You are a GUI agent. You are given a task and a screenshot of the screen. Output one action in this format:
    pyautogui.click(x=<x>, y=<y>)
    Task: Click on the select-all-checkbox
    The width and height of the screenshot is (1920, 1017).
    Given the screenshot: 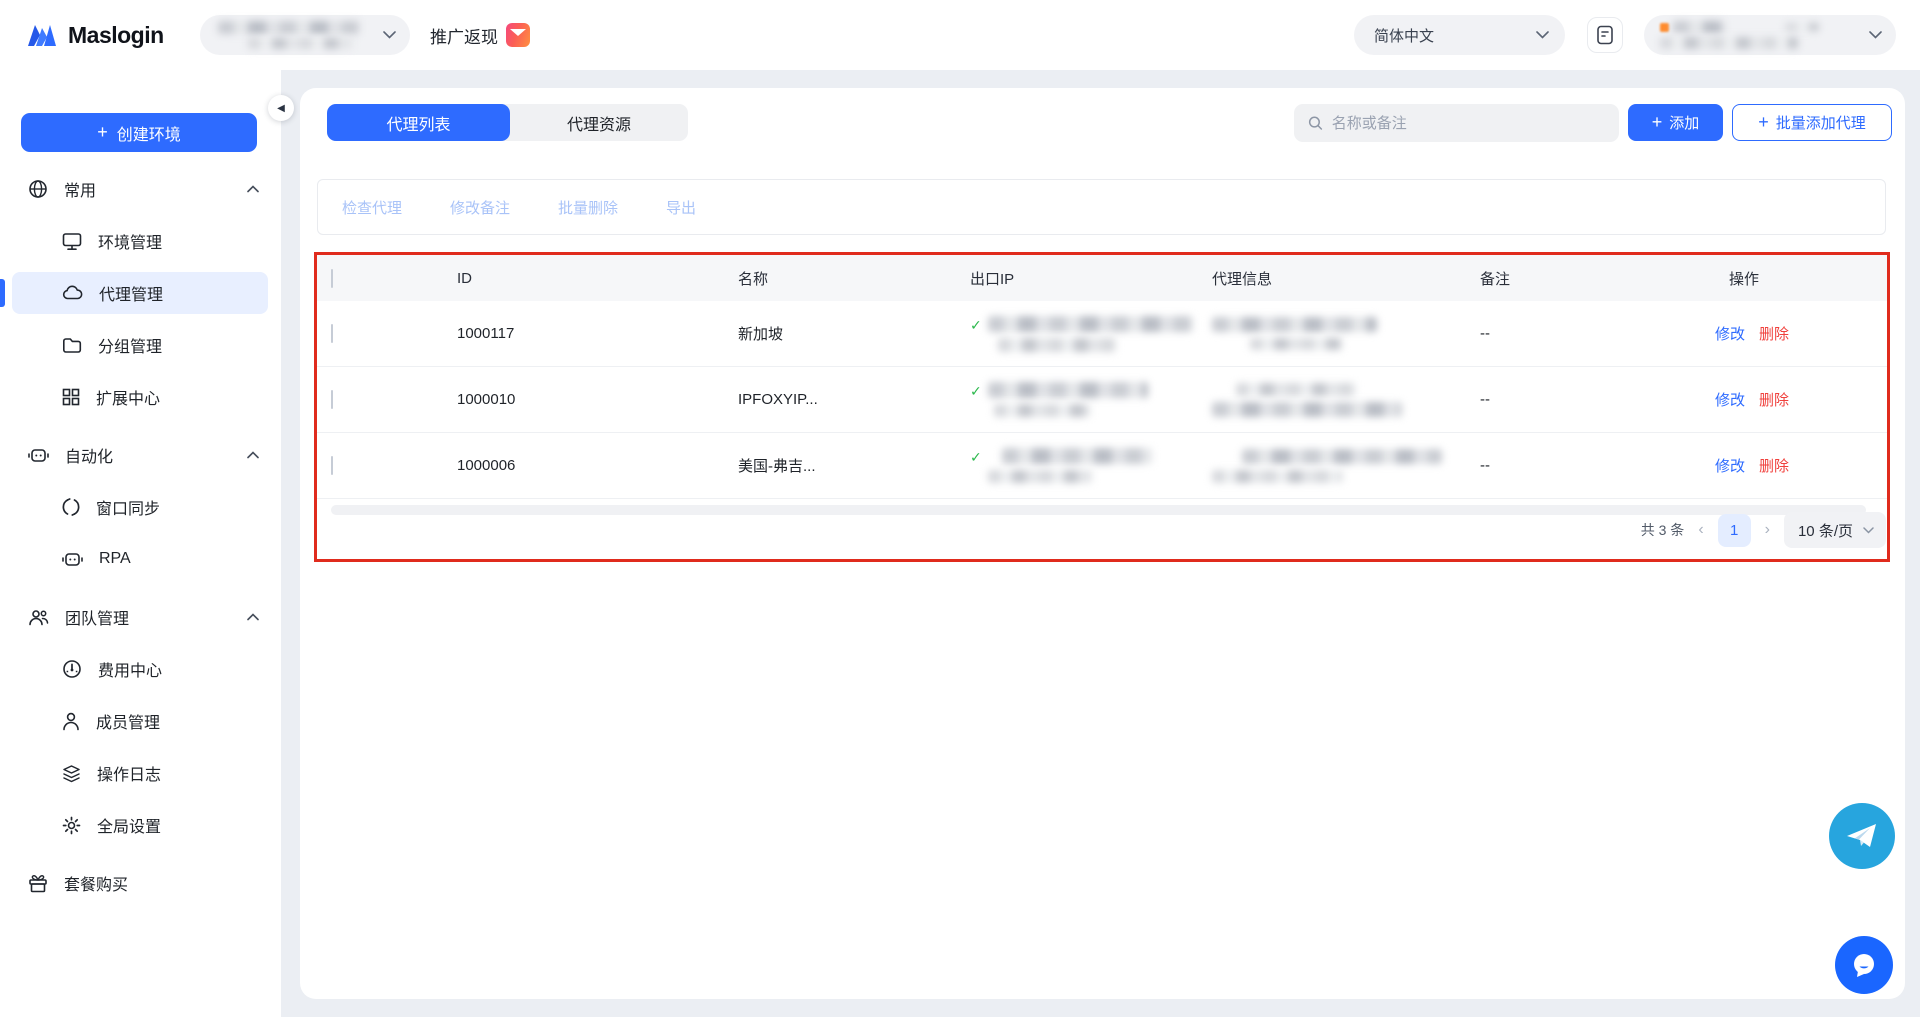 What is the action you would take?
    pyautogui.click(x=332, y=278)
    